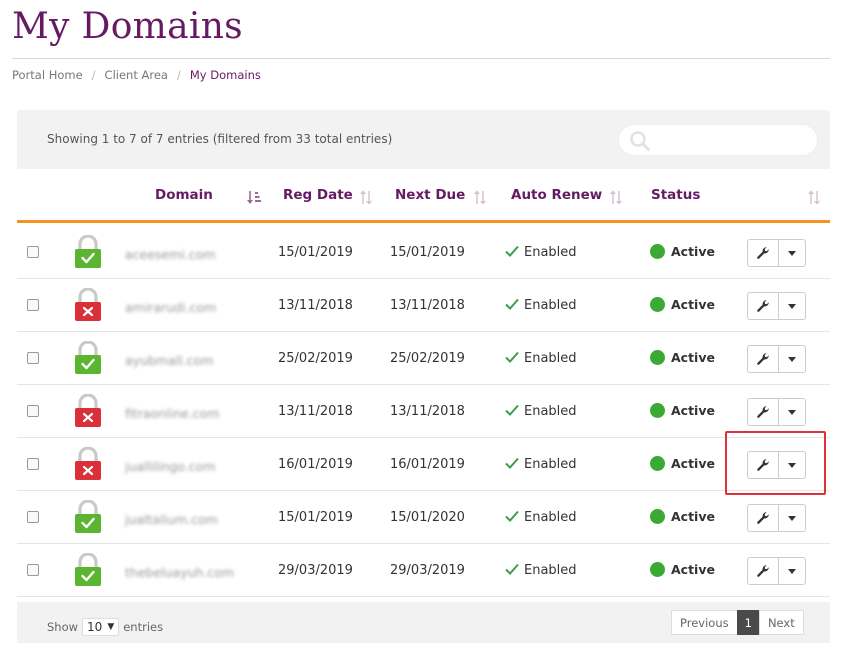 The width and height of the screenshot is (856, 664). Describe the element at coordinates (781, 622) in the screenshot. I see `next-page-button: Next` at that location.